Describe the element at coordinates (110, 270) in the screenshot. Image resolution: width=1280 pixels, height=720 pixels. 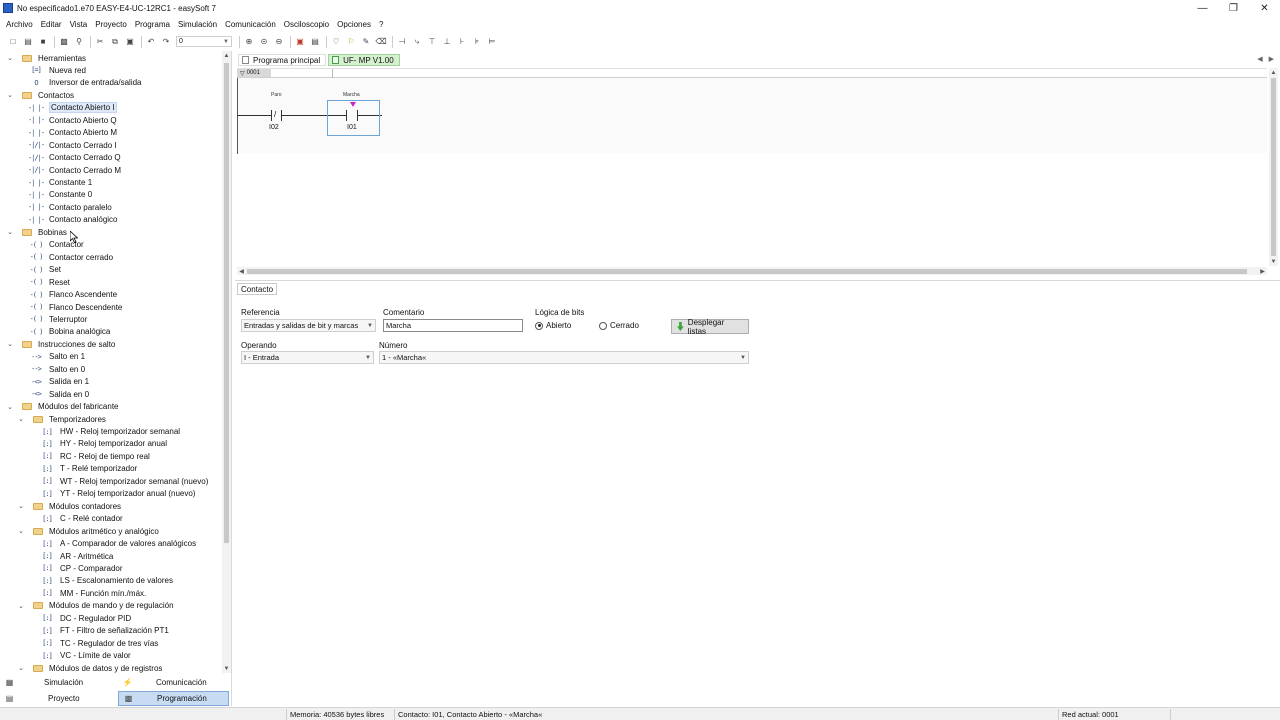
I see `tree-item-set: -( ) Set` at that location.